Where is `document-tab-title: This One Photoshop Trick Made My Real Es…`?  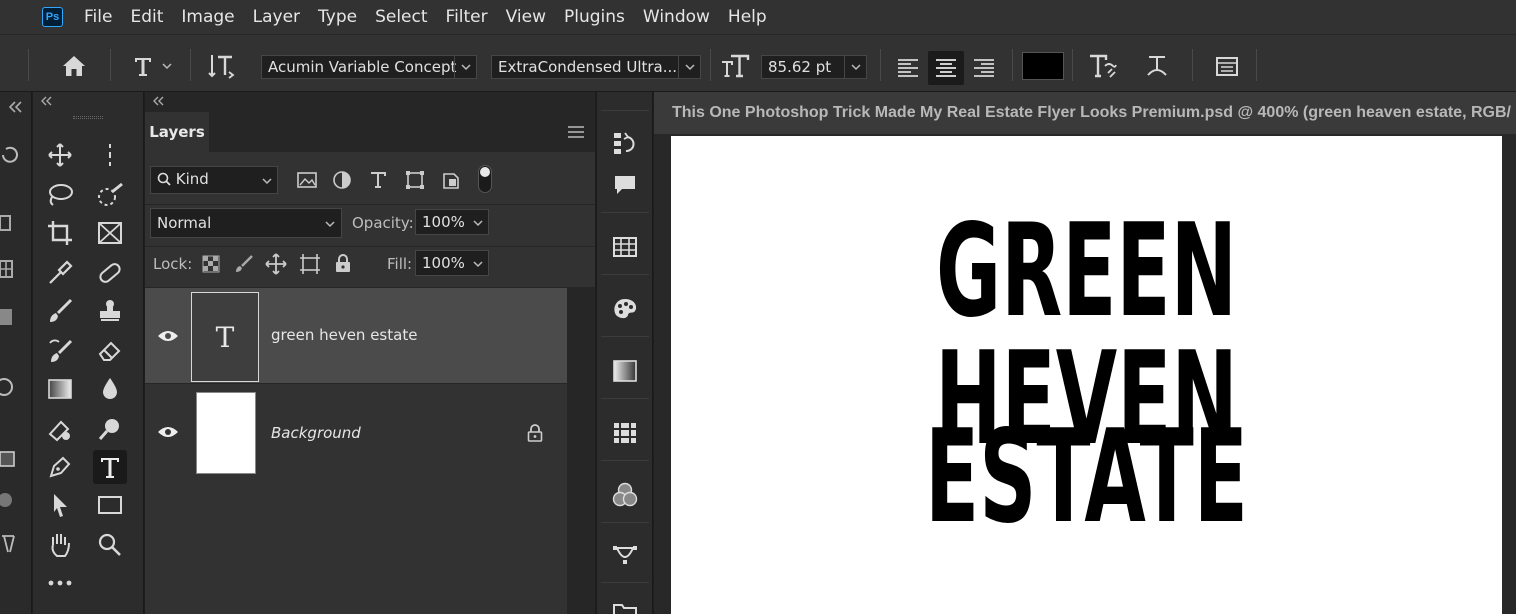
document-tab-title: This One Photoshop Trick Made My Real Es… is located at coordinates (1085, 113).